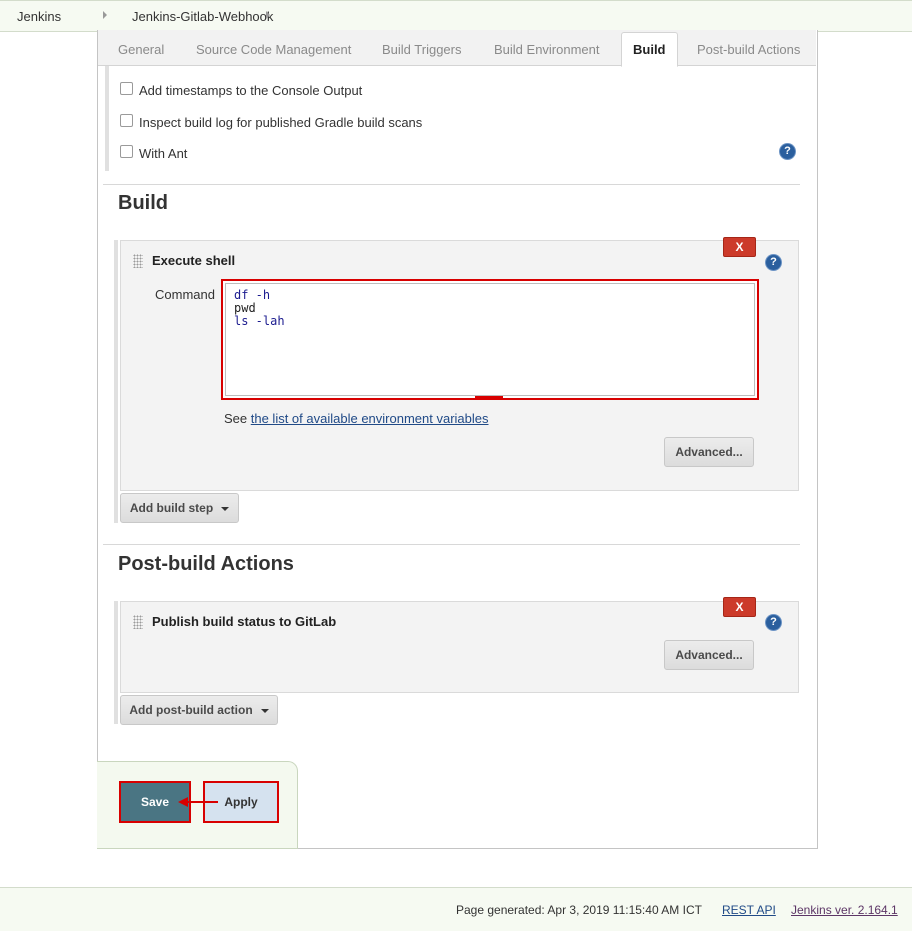 The height and width of the screenshot is (931, 920). I want to click on jenkins-version-link: Jenkins ver. 2.164.1, so click(844, 910).